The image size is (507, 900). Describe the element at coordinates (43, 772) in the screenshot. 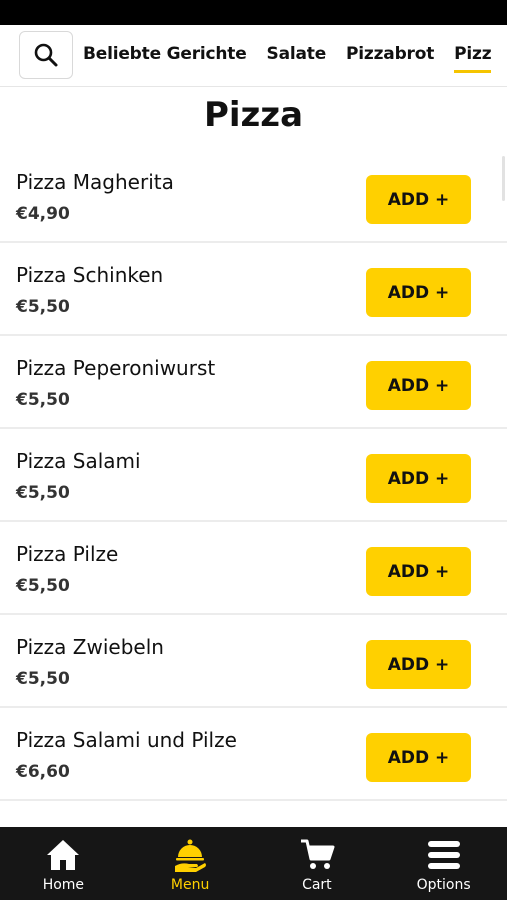

I see `item-price: €6,60` at that location.